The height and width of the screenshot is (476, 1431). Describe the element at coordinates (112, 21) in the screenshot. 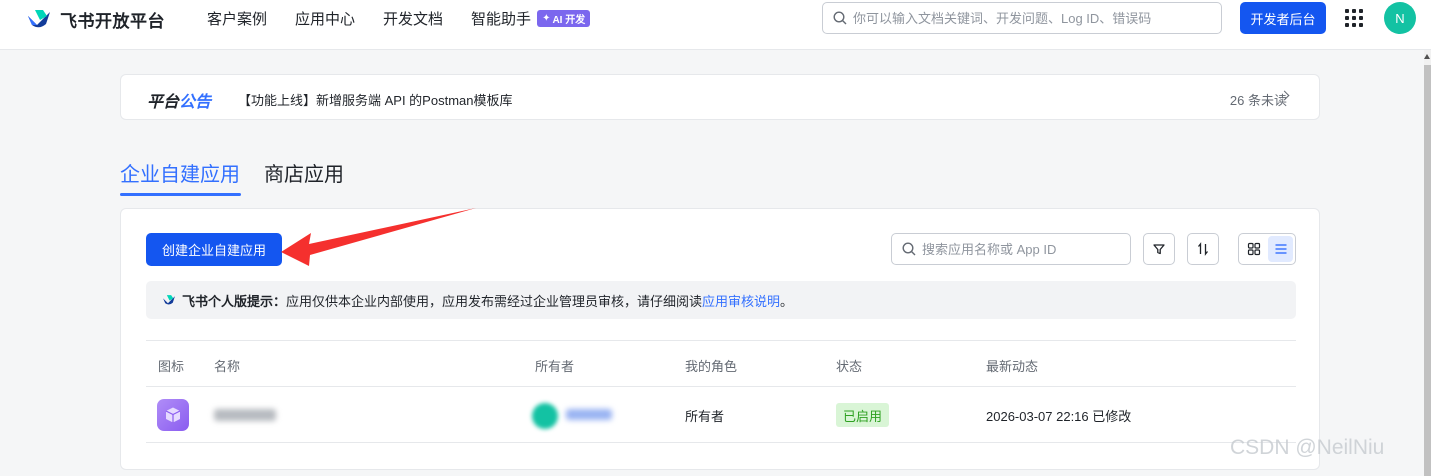

I see `brand-name: 飞书开放平台` at that location.